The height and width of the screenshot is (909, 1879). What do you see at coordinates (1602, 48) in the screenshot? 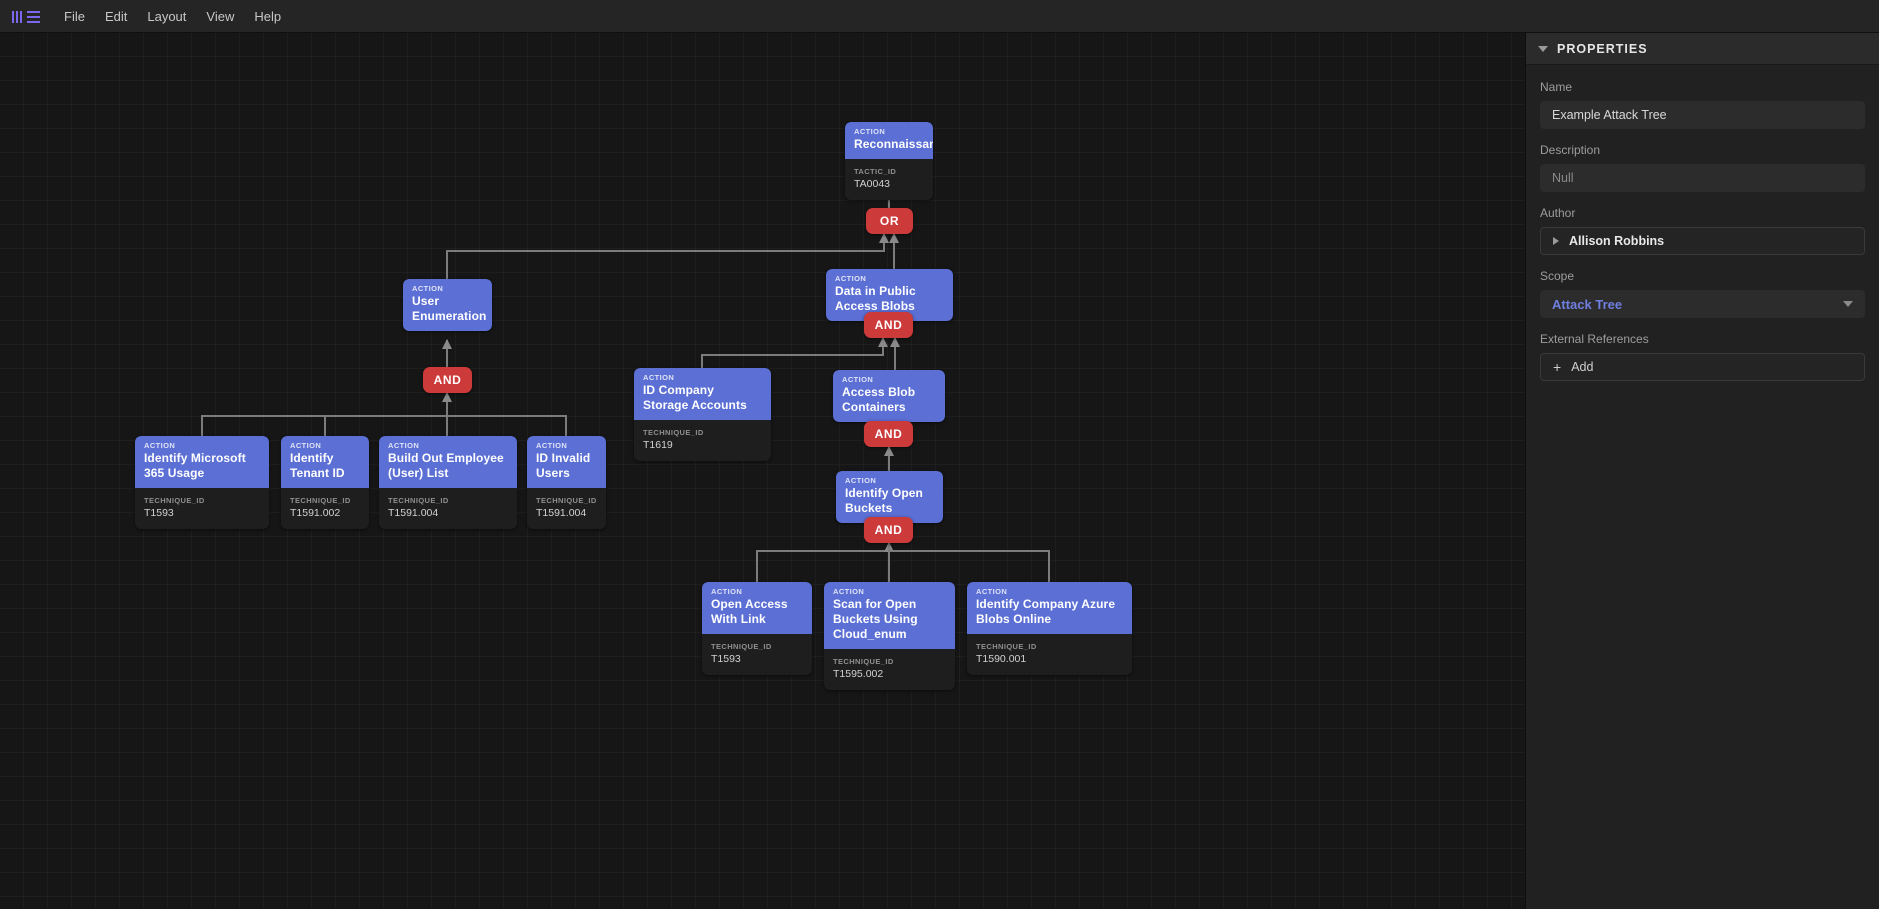
I see `properties-title: PROPERTIES` at bounding box center [1602, 48].